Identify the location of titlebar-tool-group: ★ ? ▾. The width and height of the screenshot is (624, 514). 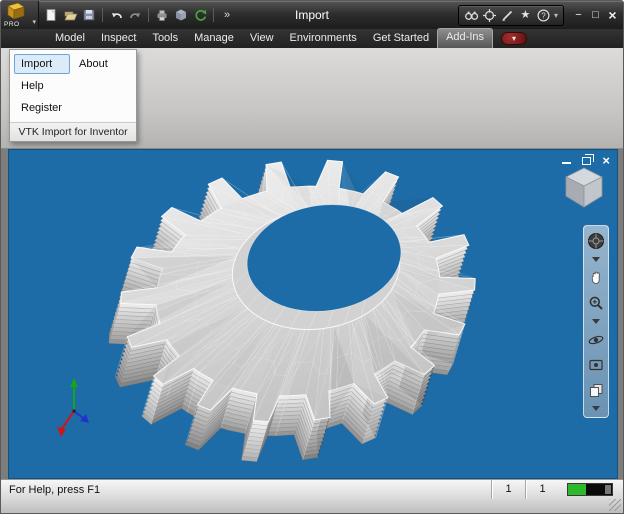
(510, 15).